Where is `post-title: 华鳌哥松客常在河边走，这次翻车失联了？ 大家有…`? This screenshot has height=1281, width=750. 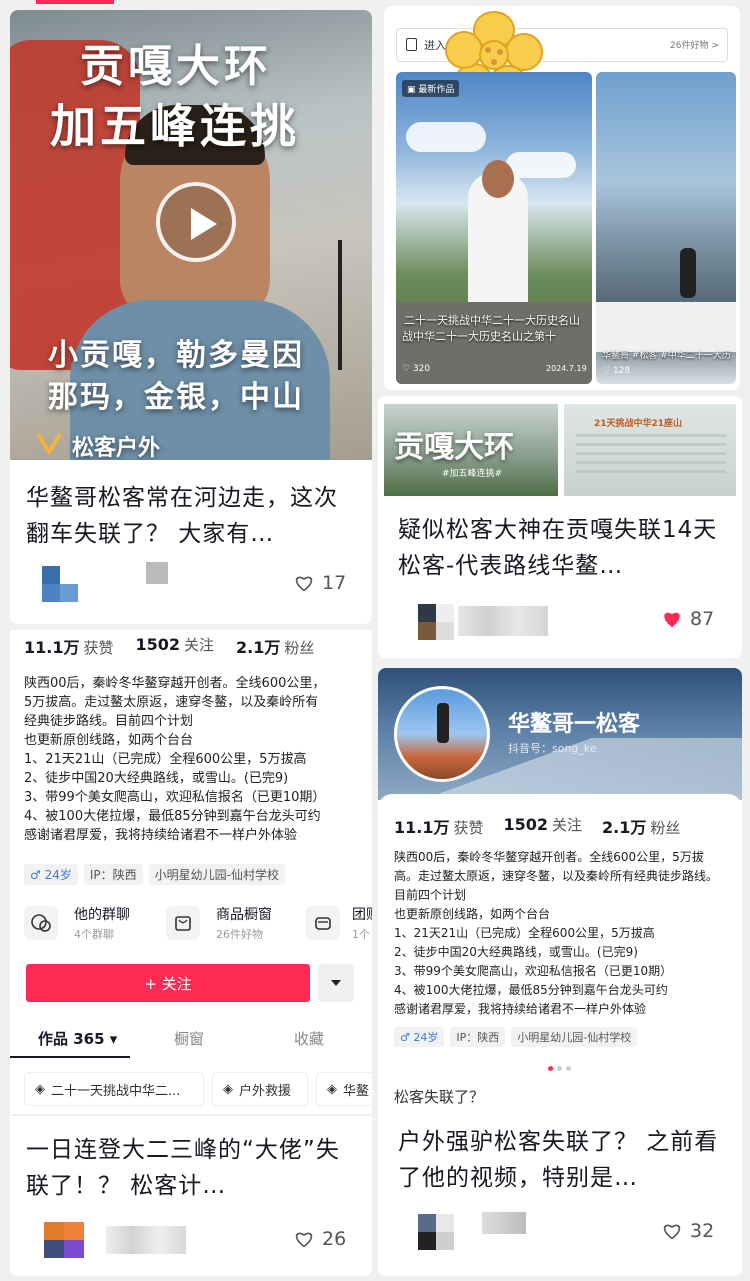
post-title: 华鳌哥松客常在河边走，这次翻车失联了？ 大家有… is located at coordinates (191, 516).